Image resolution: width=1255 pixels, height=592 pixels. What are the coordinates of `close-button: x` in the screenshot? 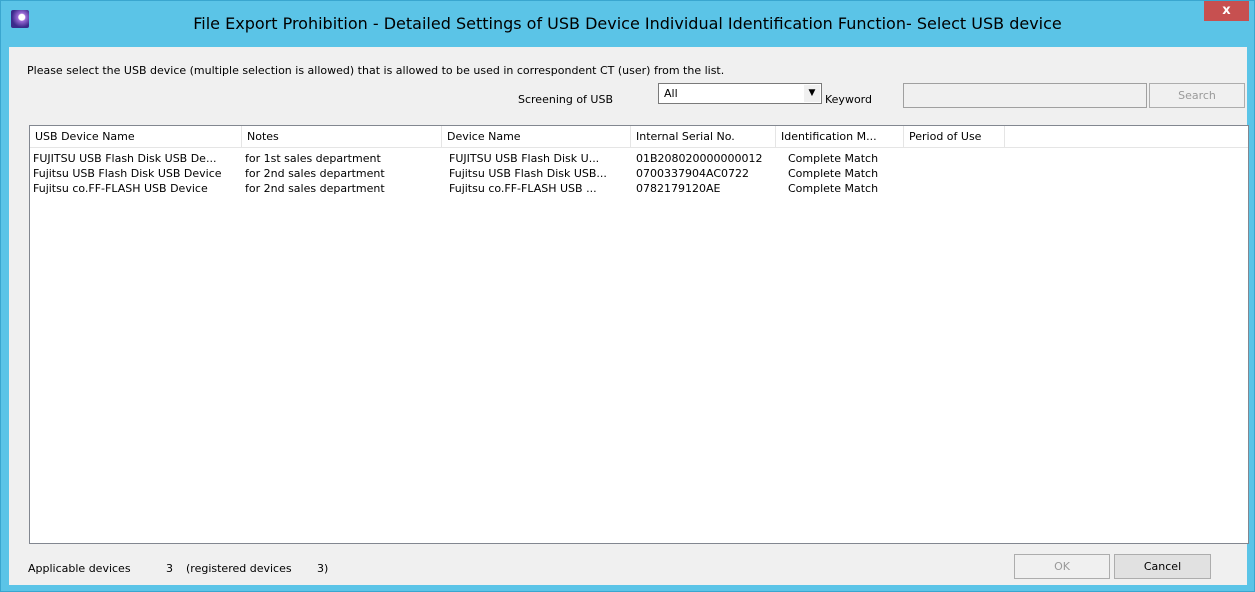 It's located at (1226, 11).